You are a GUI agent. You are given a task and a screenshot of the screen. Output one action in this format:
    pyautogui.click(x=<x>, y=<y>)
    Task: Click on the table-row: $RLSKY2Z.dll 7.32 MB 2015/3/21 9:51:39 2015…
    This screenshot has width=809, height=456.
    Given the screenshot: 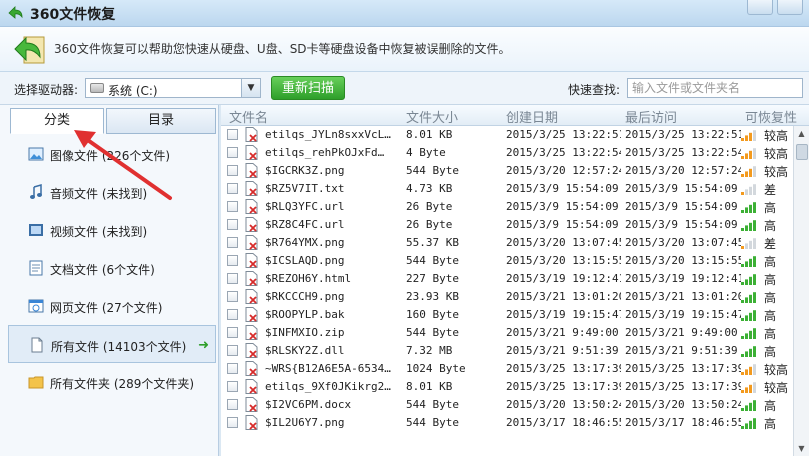 What is the action you would take?
    pyautogui.click(x=507, y=351)
    